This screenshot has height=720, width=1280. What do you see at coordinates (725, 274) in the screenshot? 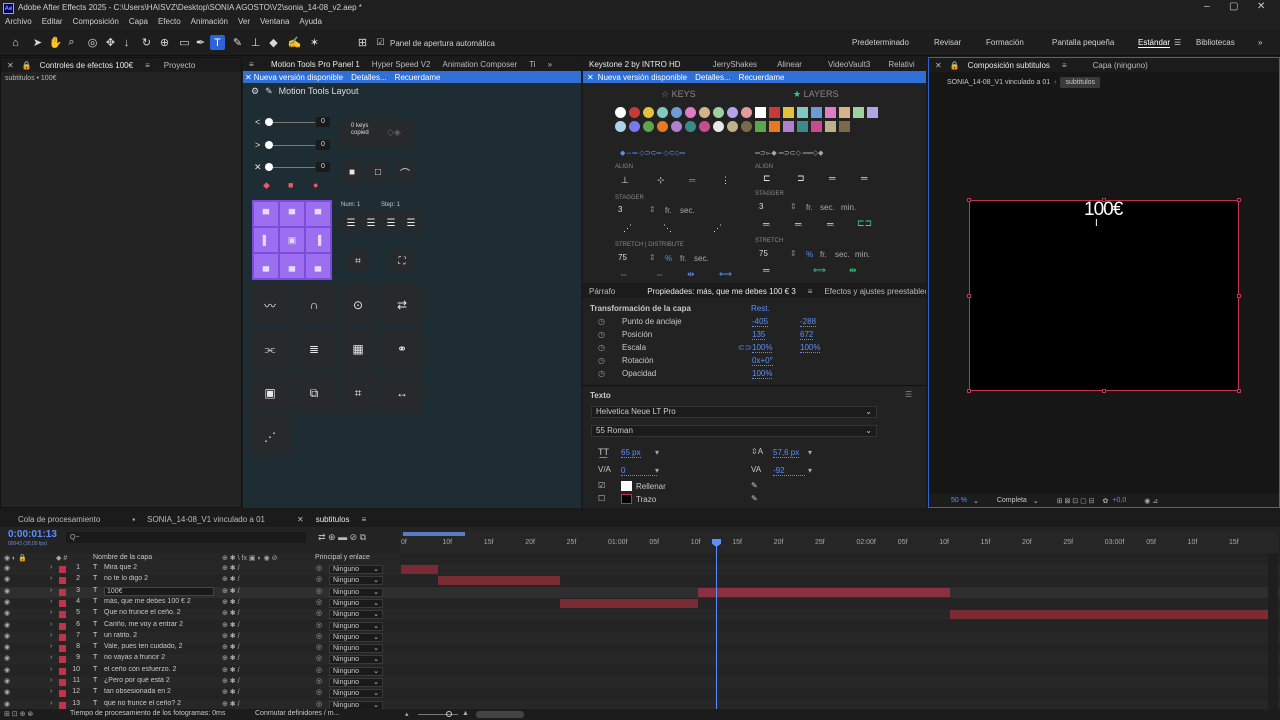
I see `distribute-keys-even-icon: ⟷` at bounding box center [725, 274].